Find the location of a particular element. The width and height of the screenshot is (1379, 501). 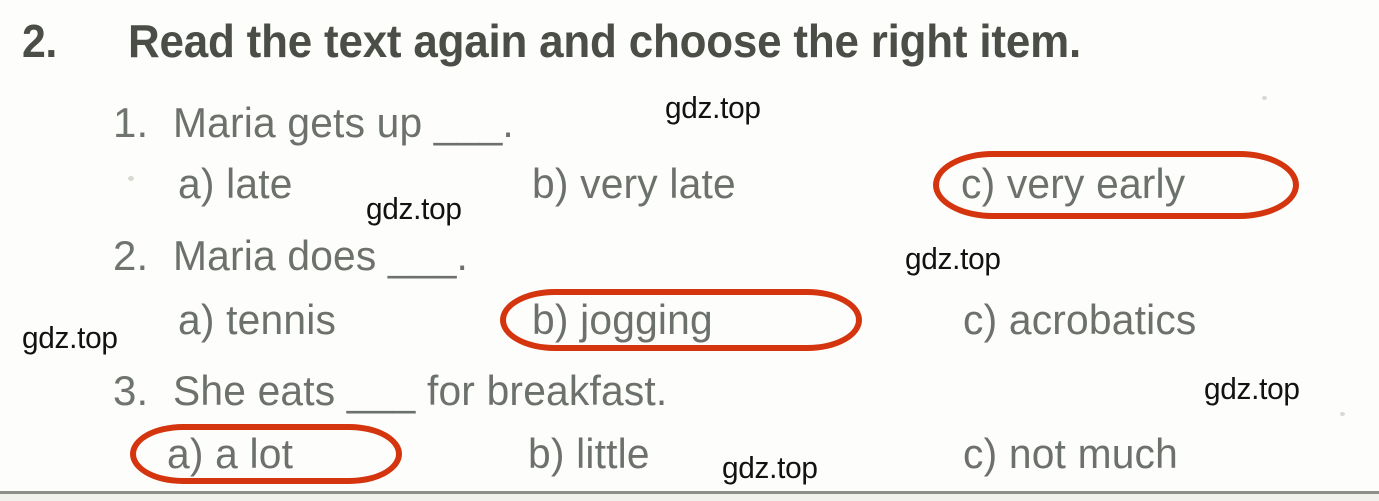

question-2-prompt: Maria does ___. is located at coordinates (321, 255).